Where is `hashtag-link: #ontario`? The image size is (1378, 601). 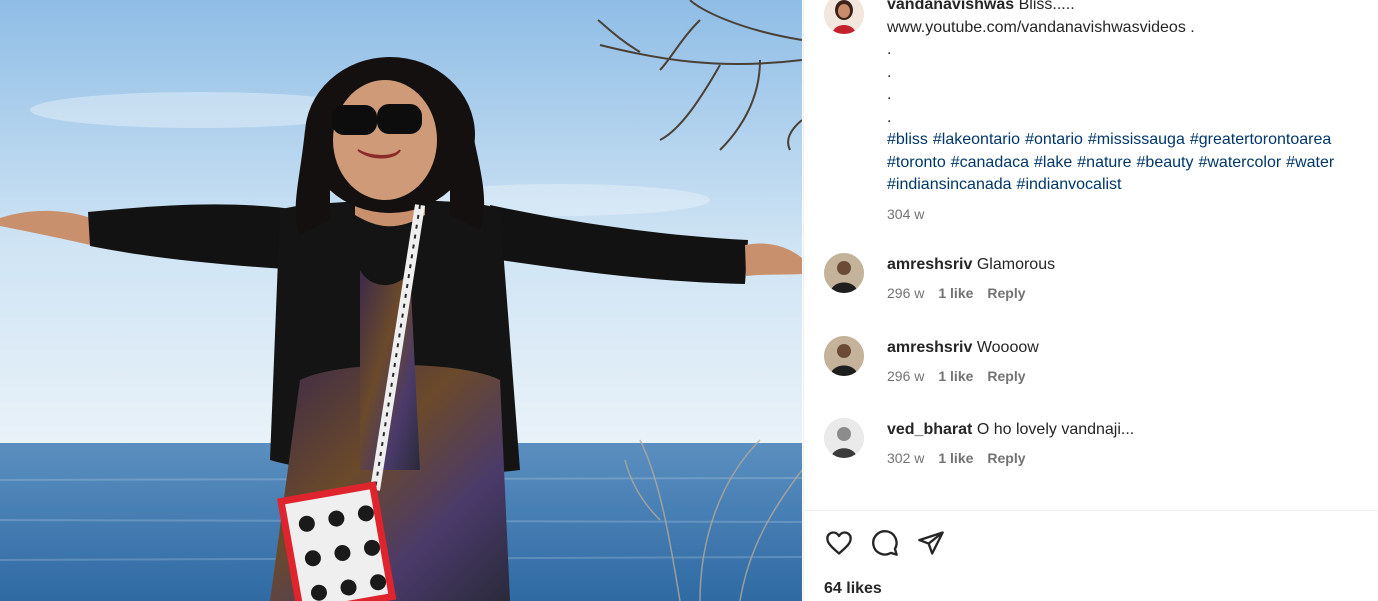
hashtag-link: #ontario is located at coordinates (1054, 139).